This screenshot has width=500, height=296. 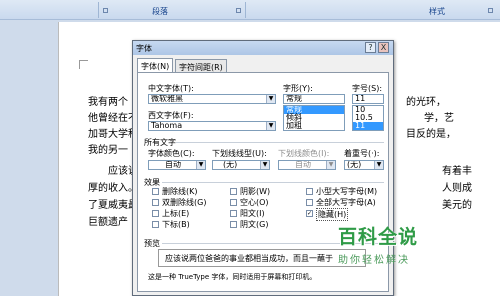 What do you see at coordinates (160, 11) in the screenshot?
I see `ribbon-group-paragraph: 段落` at bounding box center [160, 11].